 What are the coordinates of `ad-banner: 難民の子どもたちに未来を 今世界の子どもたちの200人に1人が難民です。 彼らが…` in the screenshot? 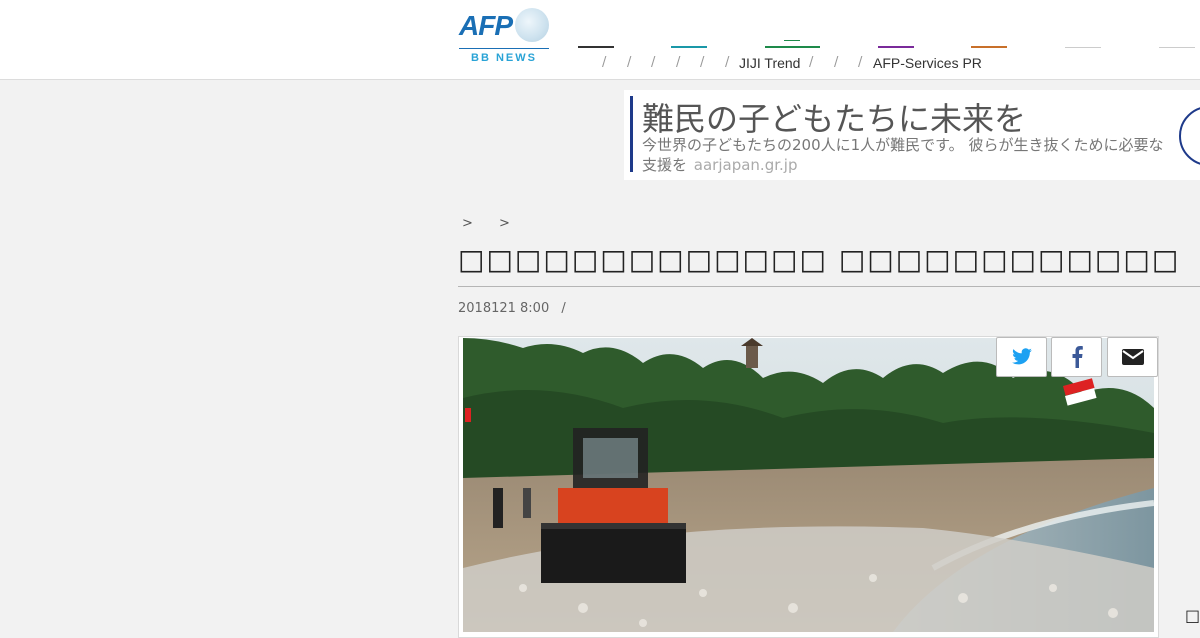 It's located at (912, 135).